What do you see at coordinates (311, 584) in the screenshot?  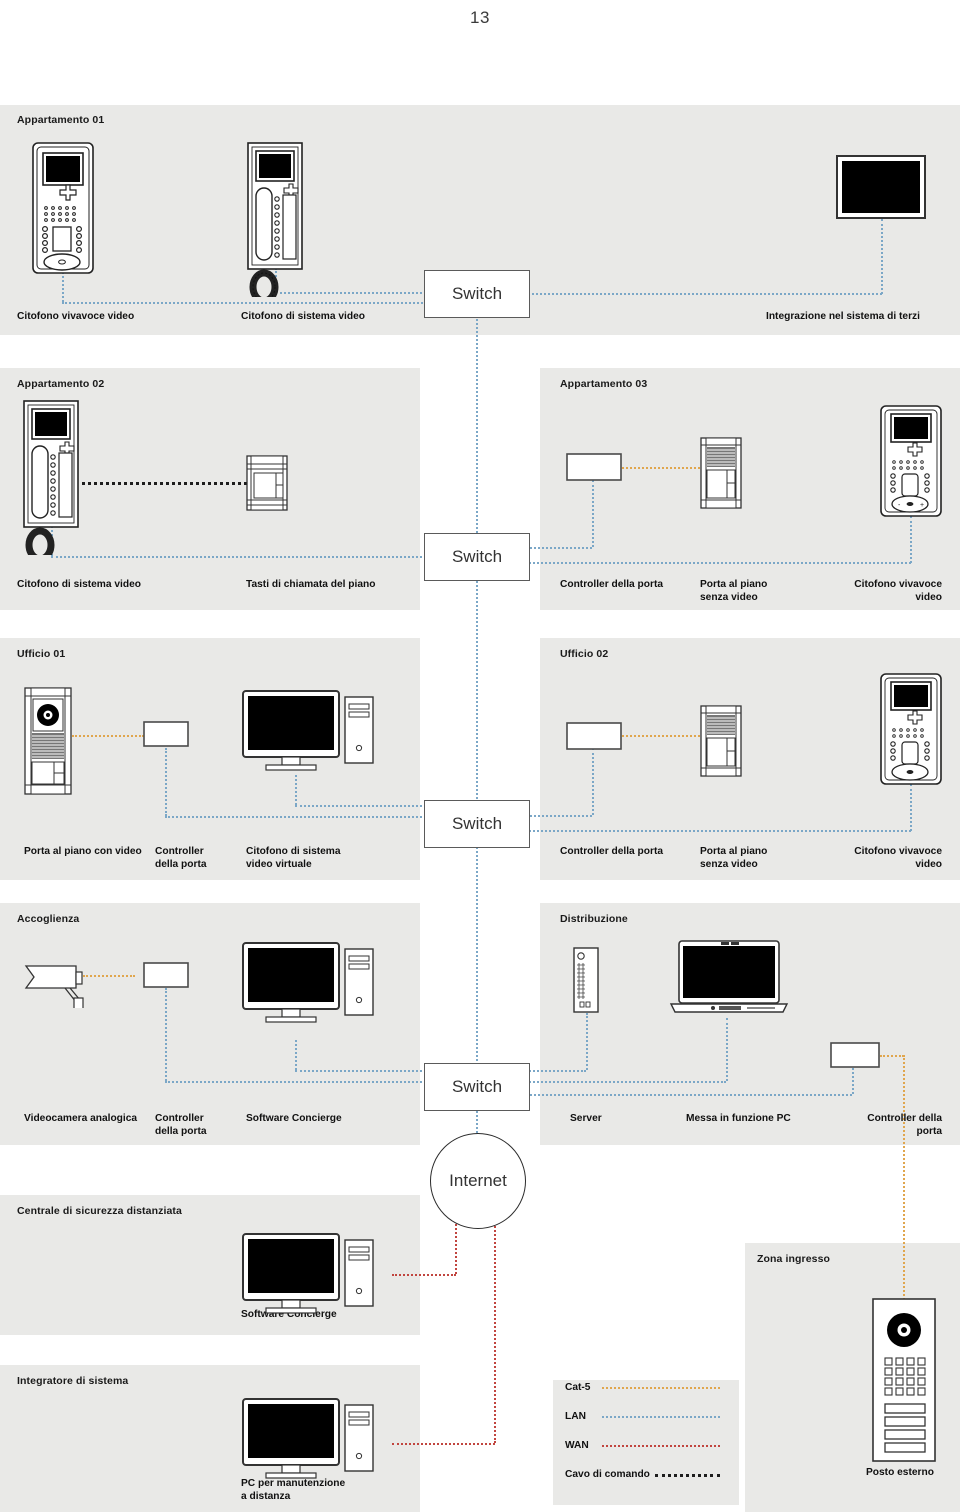 I see `caption-apt02-buttons: Tasti di chiamata del piano` at bounding box center [311, 584].